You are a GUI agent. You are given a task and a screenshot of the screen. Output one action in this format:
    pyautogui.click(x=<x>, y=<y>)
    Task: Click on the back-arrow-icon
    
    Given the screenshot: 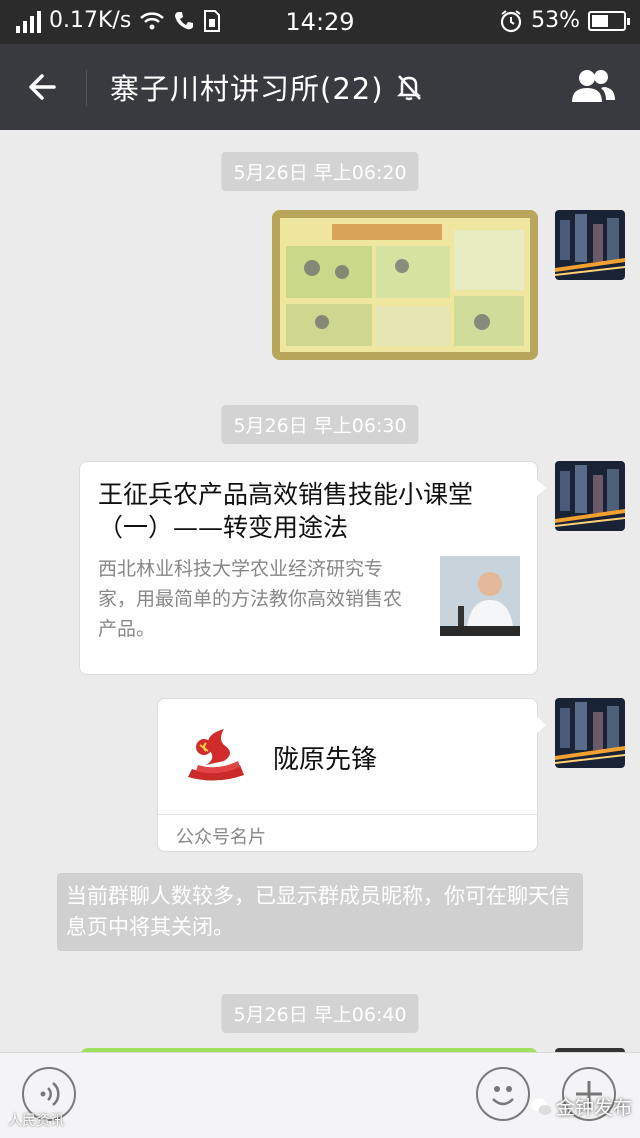 What is the action you would take?
    pyautogui.click(x=45, y=87)
    